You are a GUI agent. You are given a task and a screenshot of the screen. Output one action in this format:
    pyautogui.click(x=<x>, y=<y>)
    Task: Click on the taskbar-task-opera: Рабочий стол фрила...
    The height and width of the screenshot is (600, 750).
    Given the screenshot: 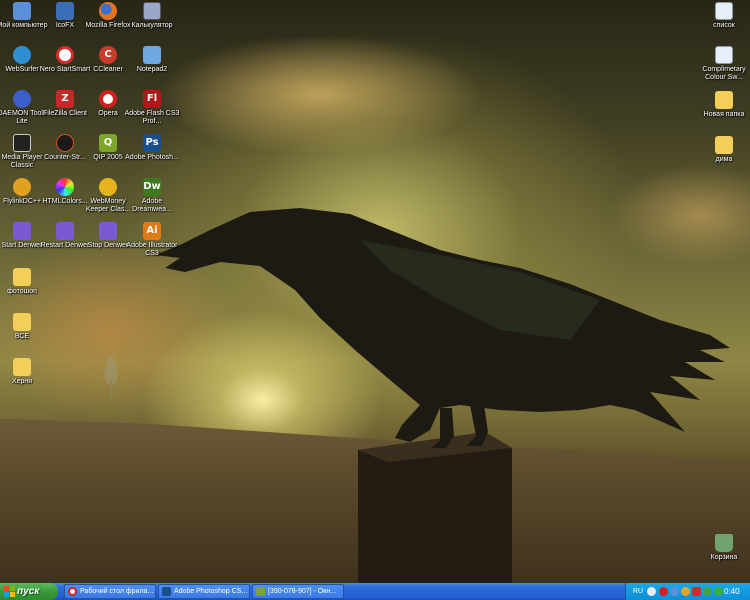 What is the action you would take?
    pyautogui.click(x=110, y=591)
    